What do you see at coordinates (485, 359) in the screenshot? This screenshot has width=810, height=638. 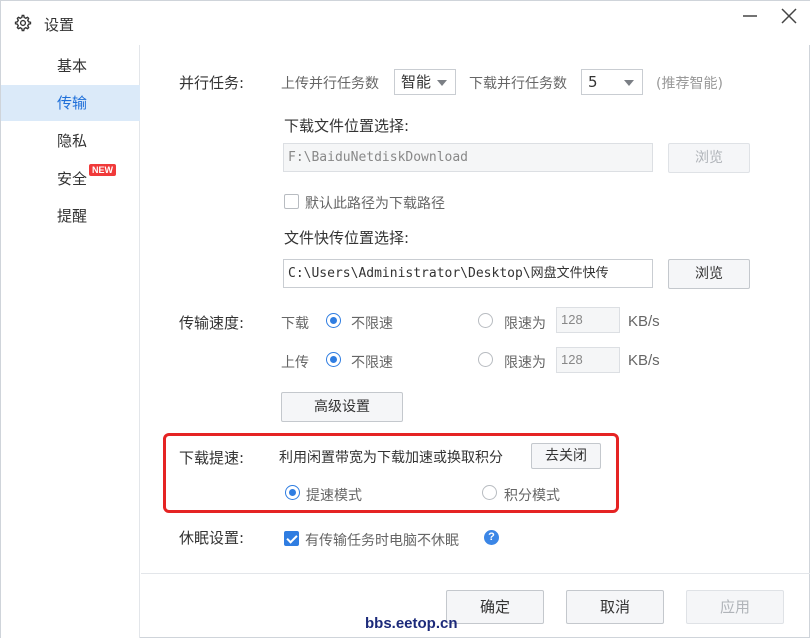 I see `upload-limit-radio` at bounding box center [485, 359].